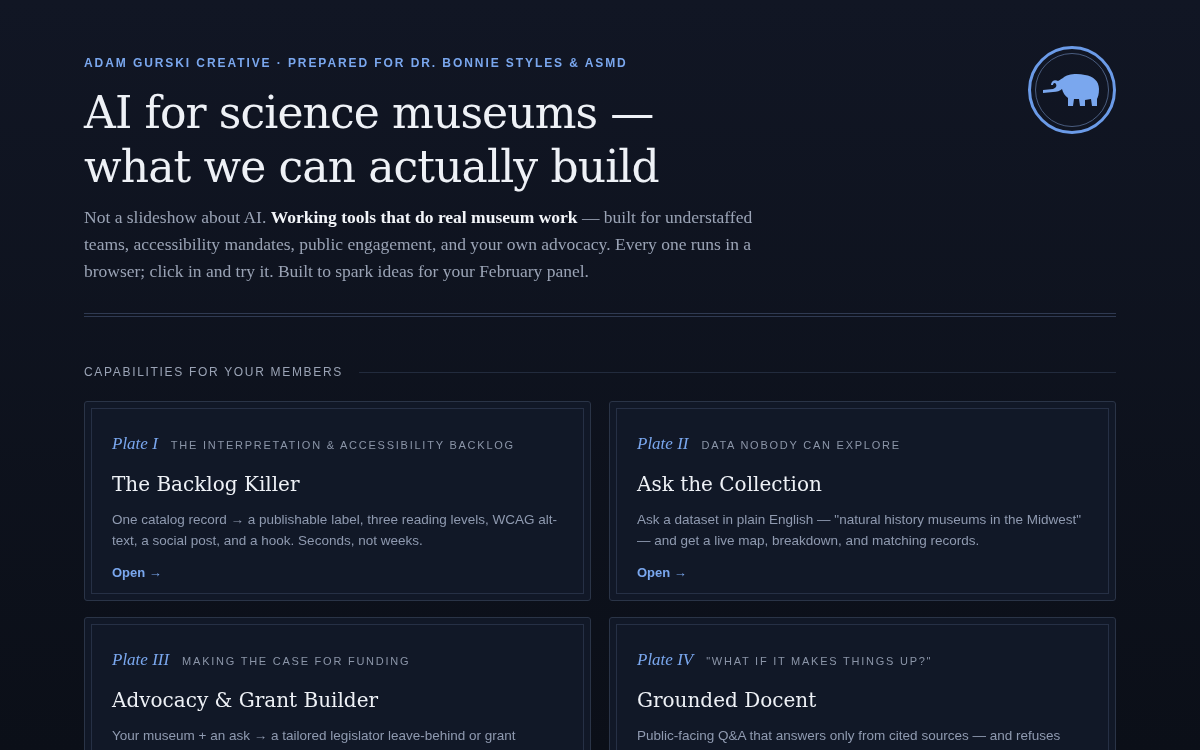  What do you see at coordinates (369, 113) in the screenshot?
I see `page-title: AI for science museums —` at bounding box center [369, 113].